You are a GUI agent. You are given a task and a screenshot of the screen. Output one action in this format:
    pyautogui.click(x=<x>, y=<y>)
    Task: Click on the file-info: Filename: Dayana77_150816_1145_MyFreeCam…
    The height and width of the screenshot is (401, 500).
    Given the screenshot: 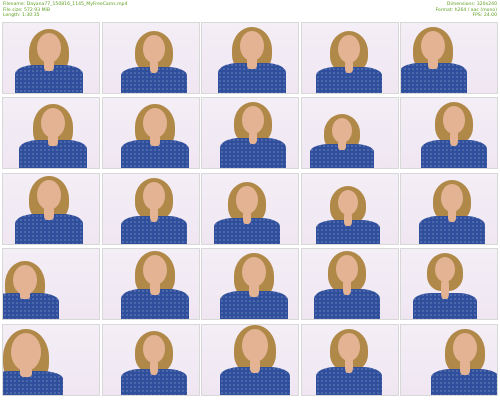 What is the action you would take?
    pyautogui.click(x=65, y=10)
    